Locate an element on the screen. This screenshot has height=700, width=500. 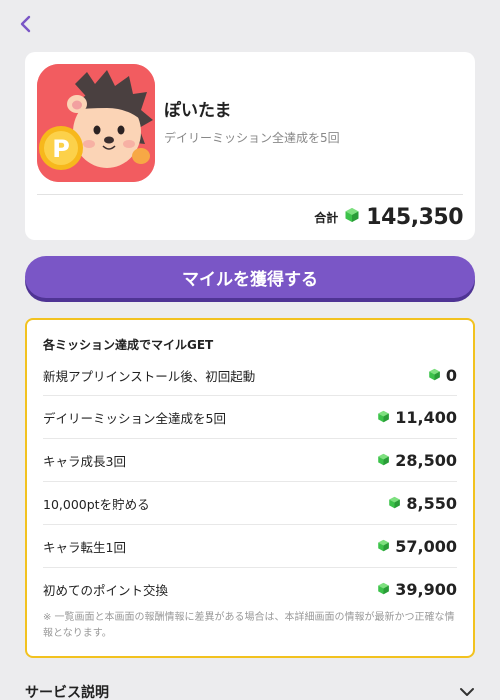
mission-label: 新規アプリインストール後、初回起動 is located at coordinates (149, 376).